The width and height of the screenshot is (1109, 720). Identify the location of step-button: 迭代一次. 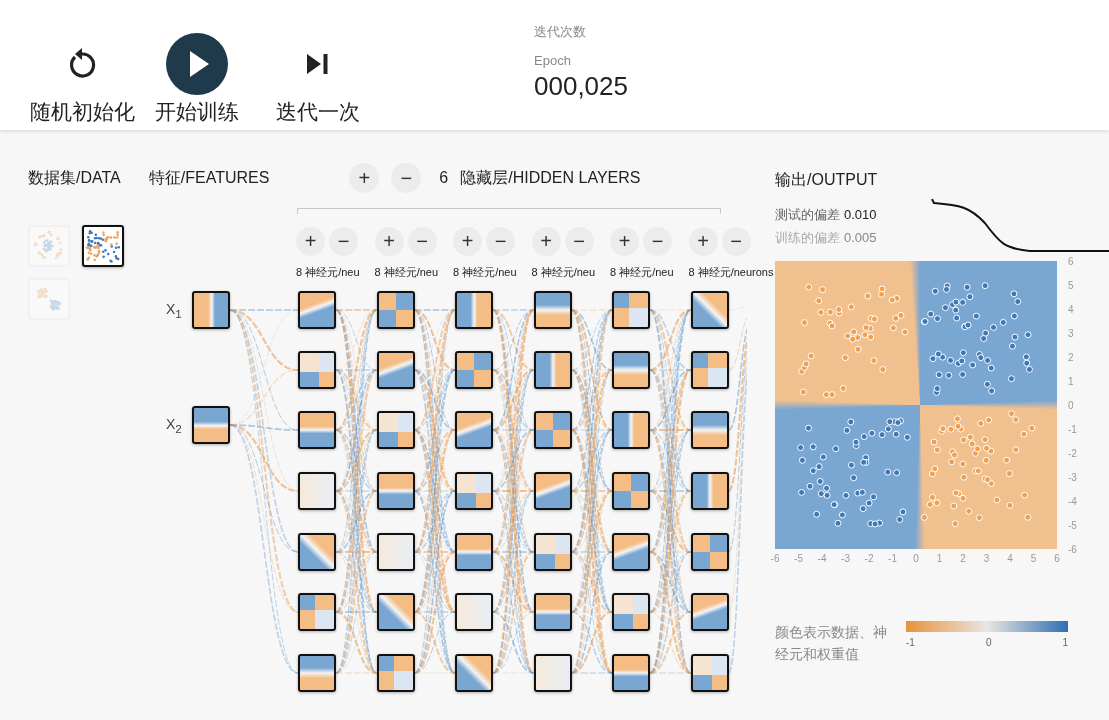
(318, 65).